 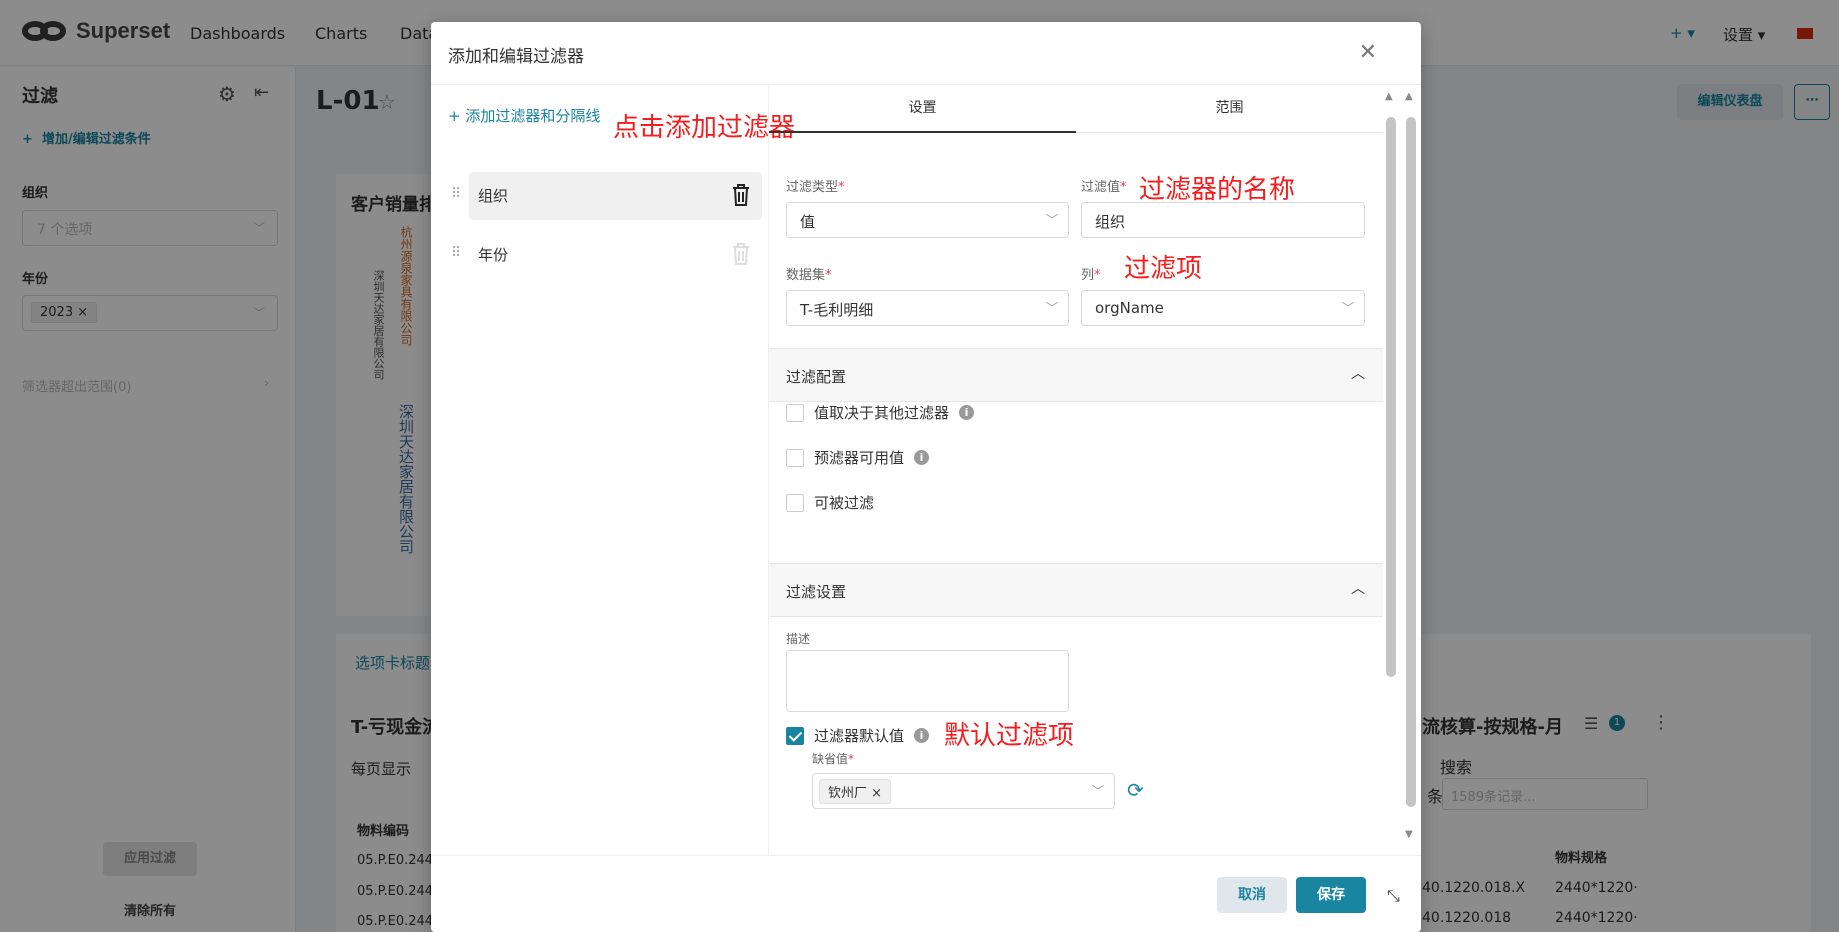 What do you see at coordinates (880, 412) in the screenshot?
I see `option-depends-on-other-filters: 值取决于其他过滤器 i` at bounding box center [880, 412].